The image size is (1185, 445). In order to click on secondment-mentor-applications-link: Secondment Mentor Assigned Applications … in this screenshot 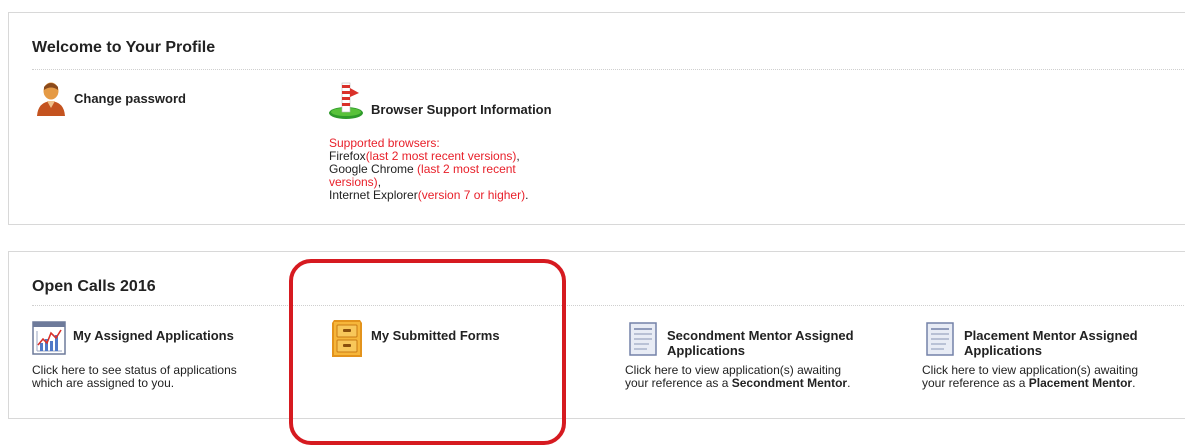, I will do `click(770, 362)`.